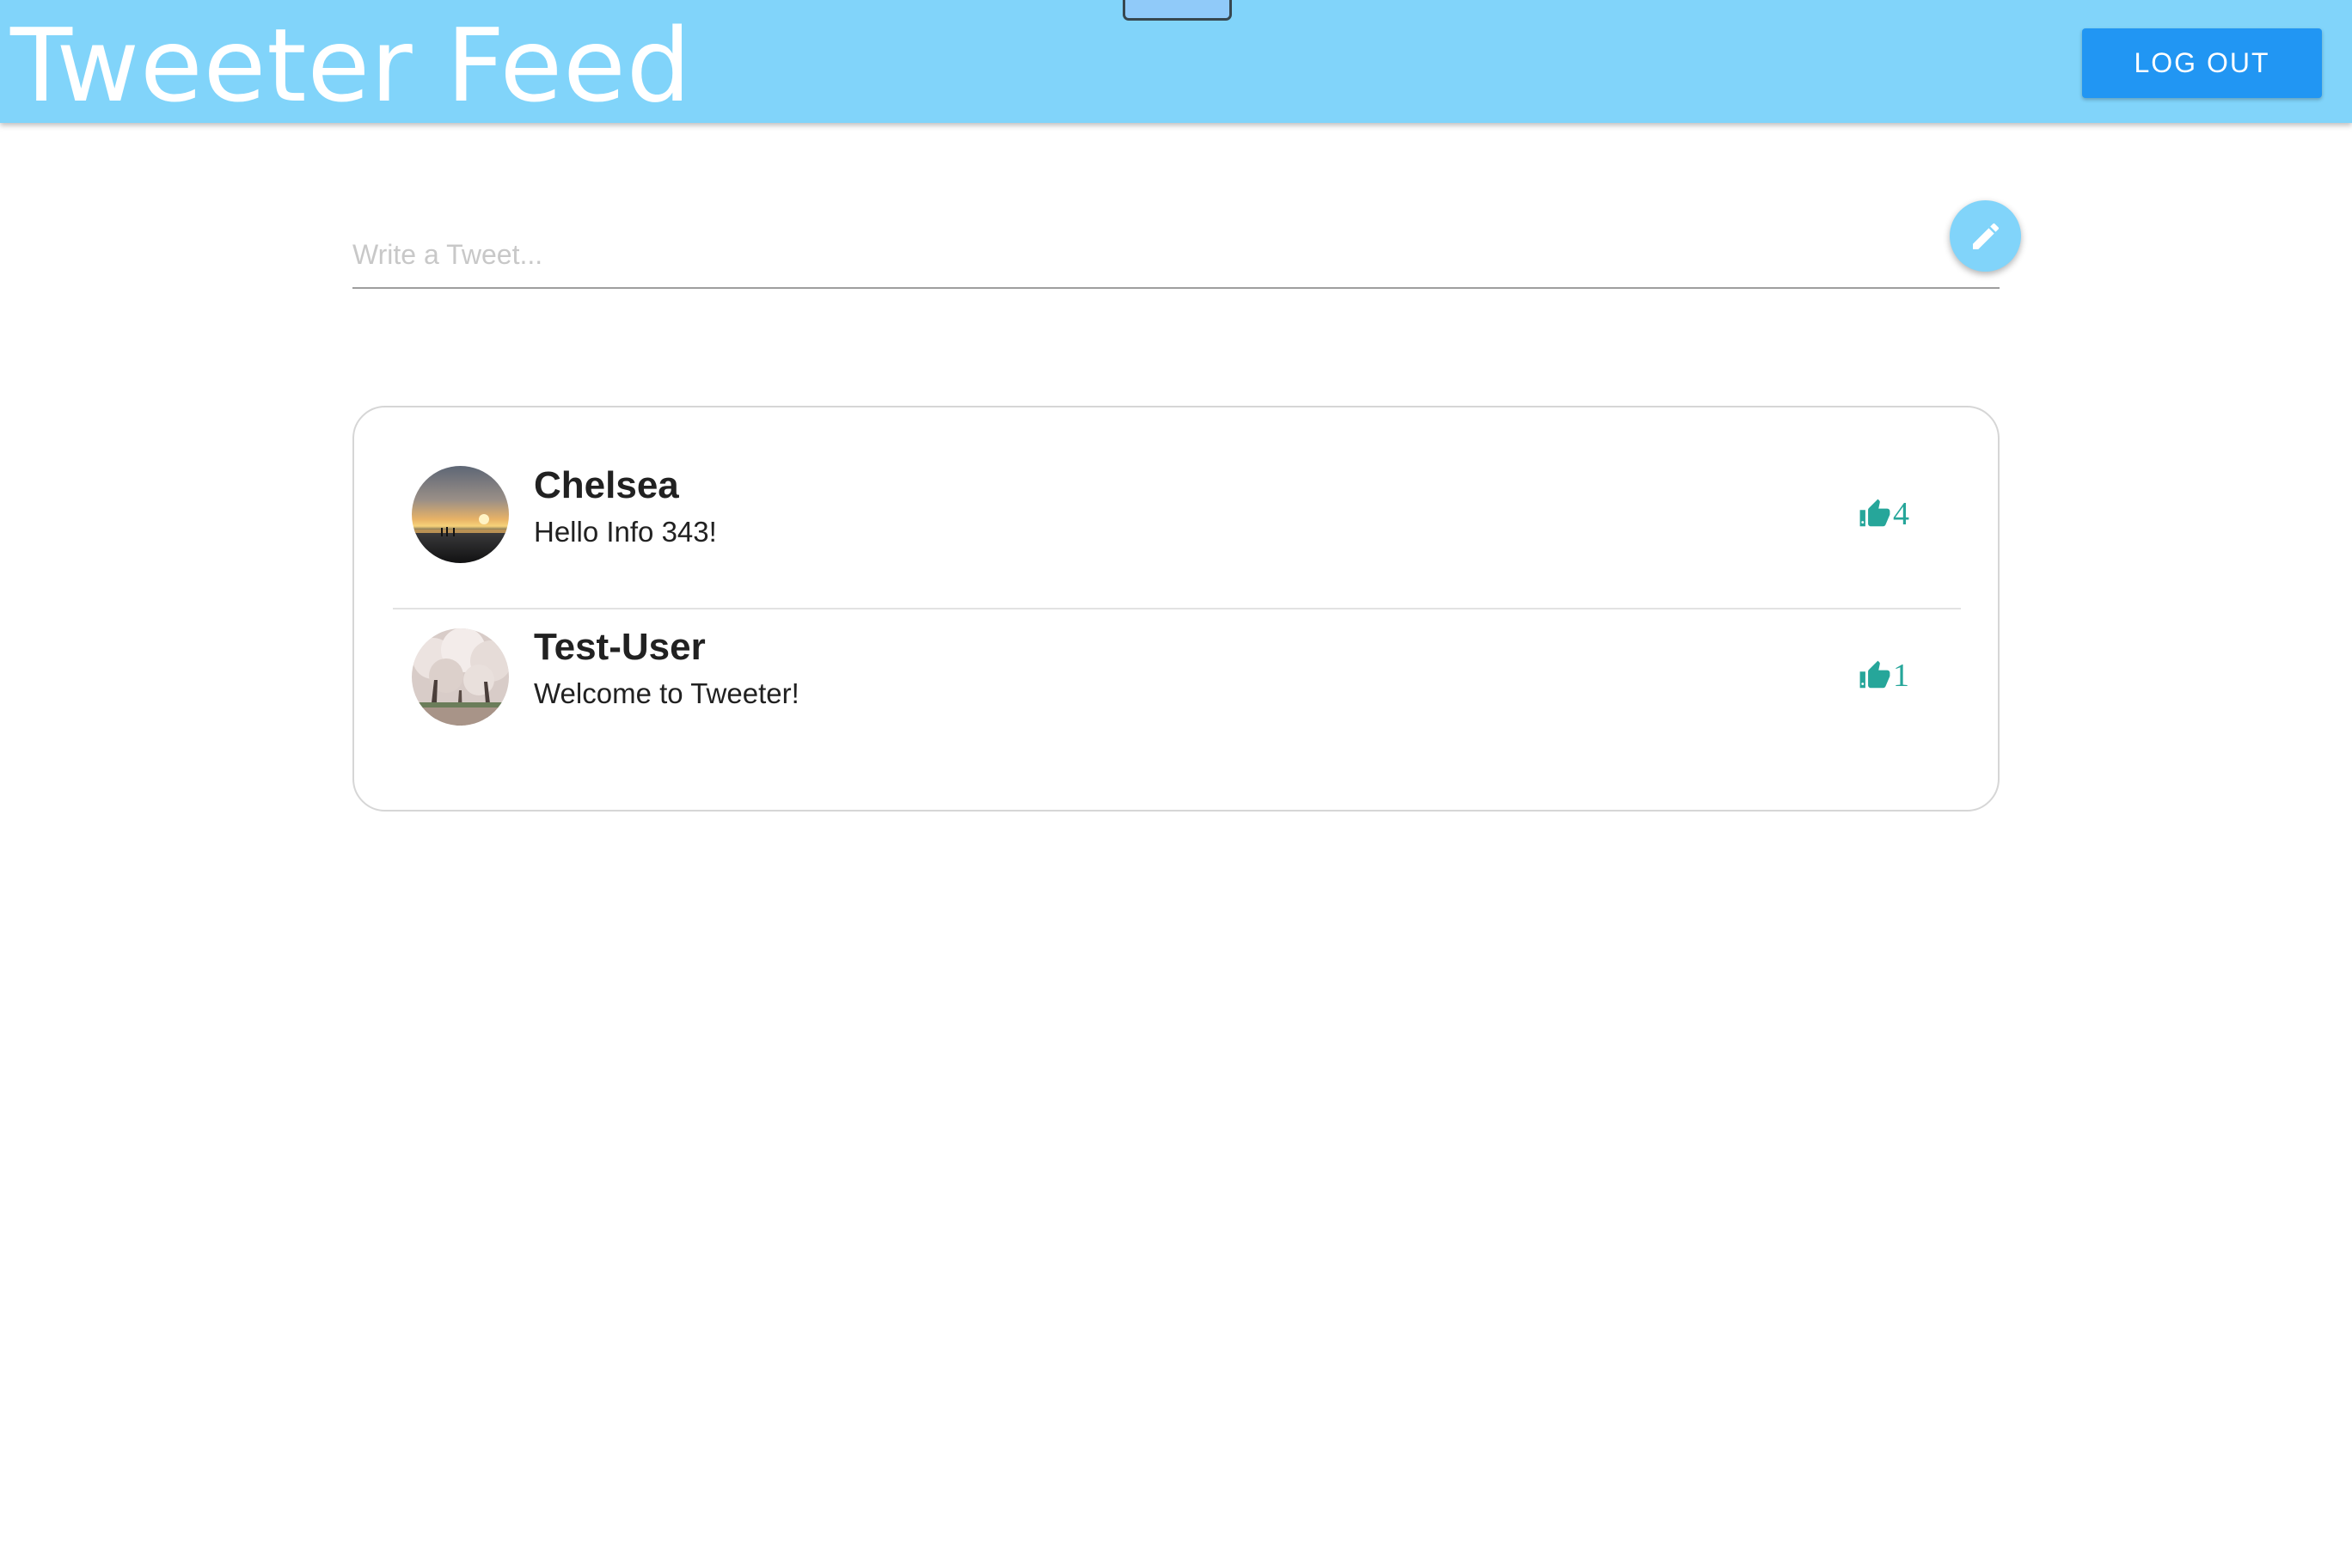 The image size is (2352, 1568). I want to click on like-count: 4, so click(1901, 514).